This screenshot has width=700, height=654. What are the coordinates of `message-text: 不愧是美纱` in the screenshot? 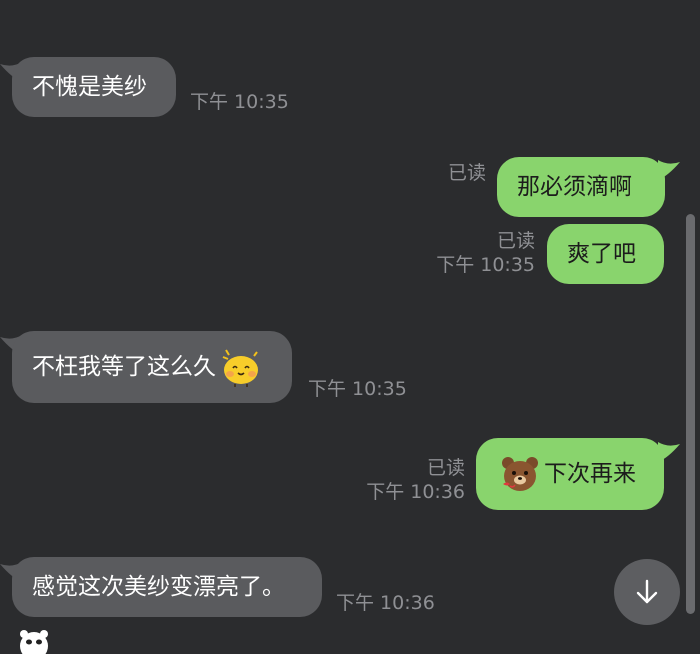 It's located at (89, 86).